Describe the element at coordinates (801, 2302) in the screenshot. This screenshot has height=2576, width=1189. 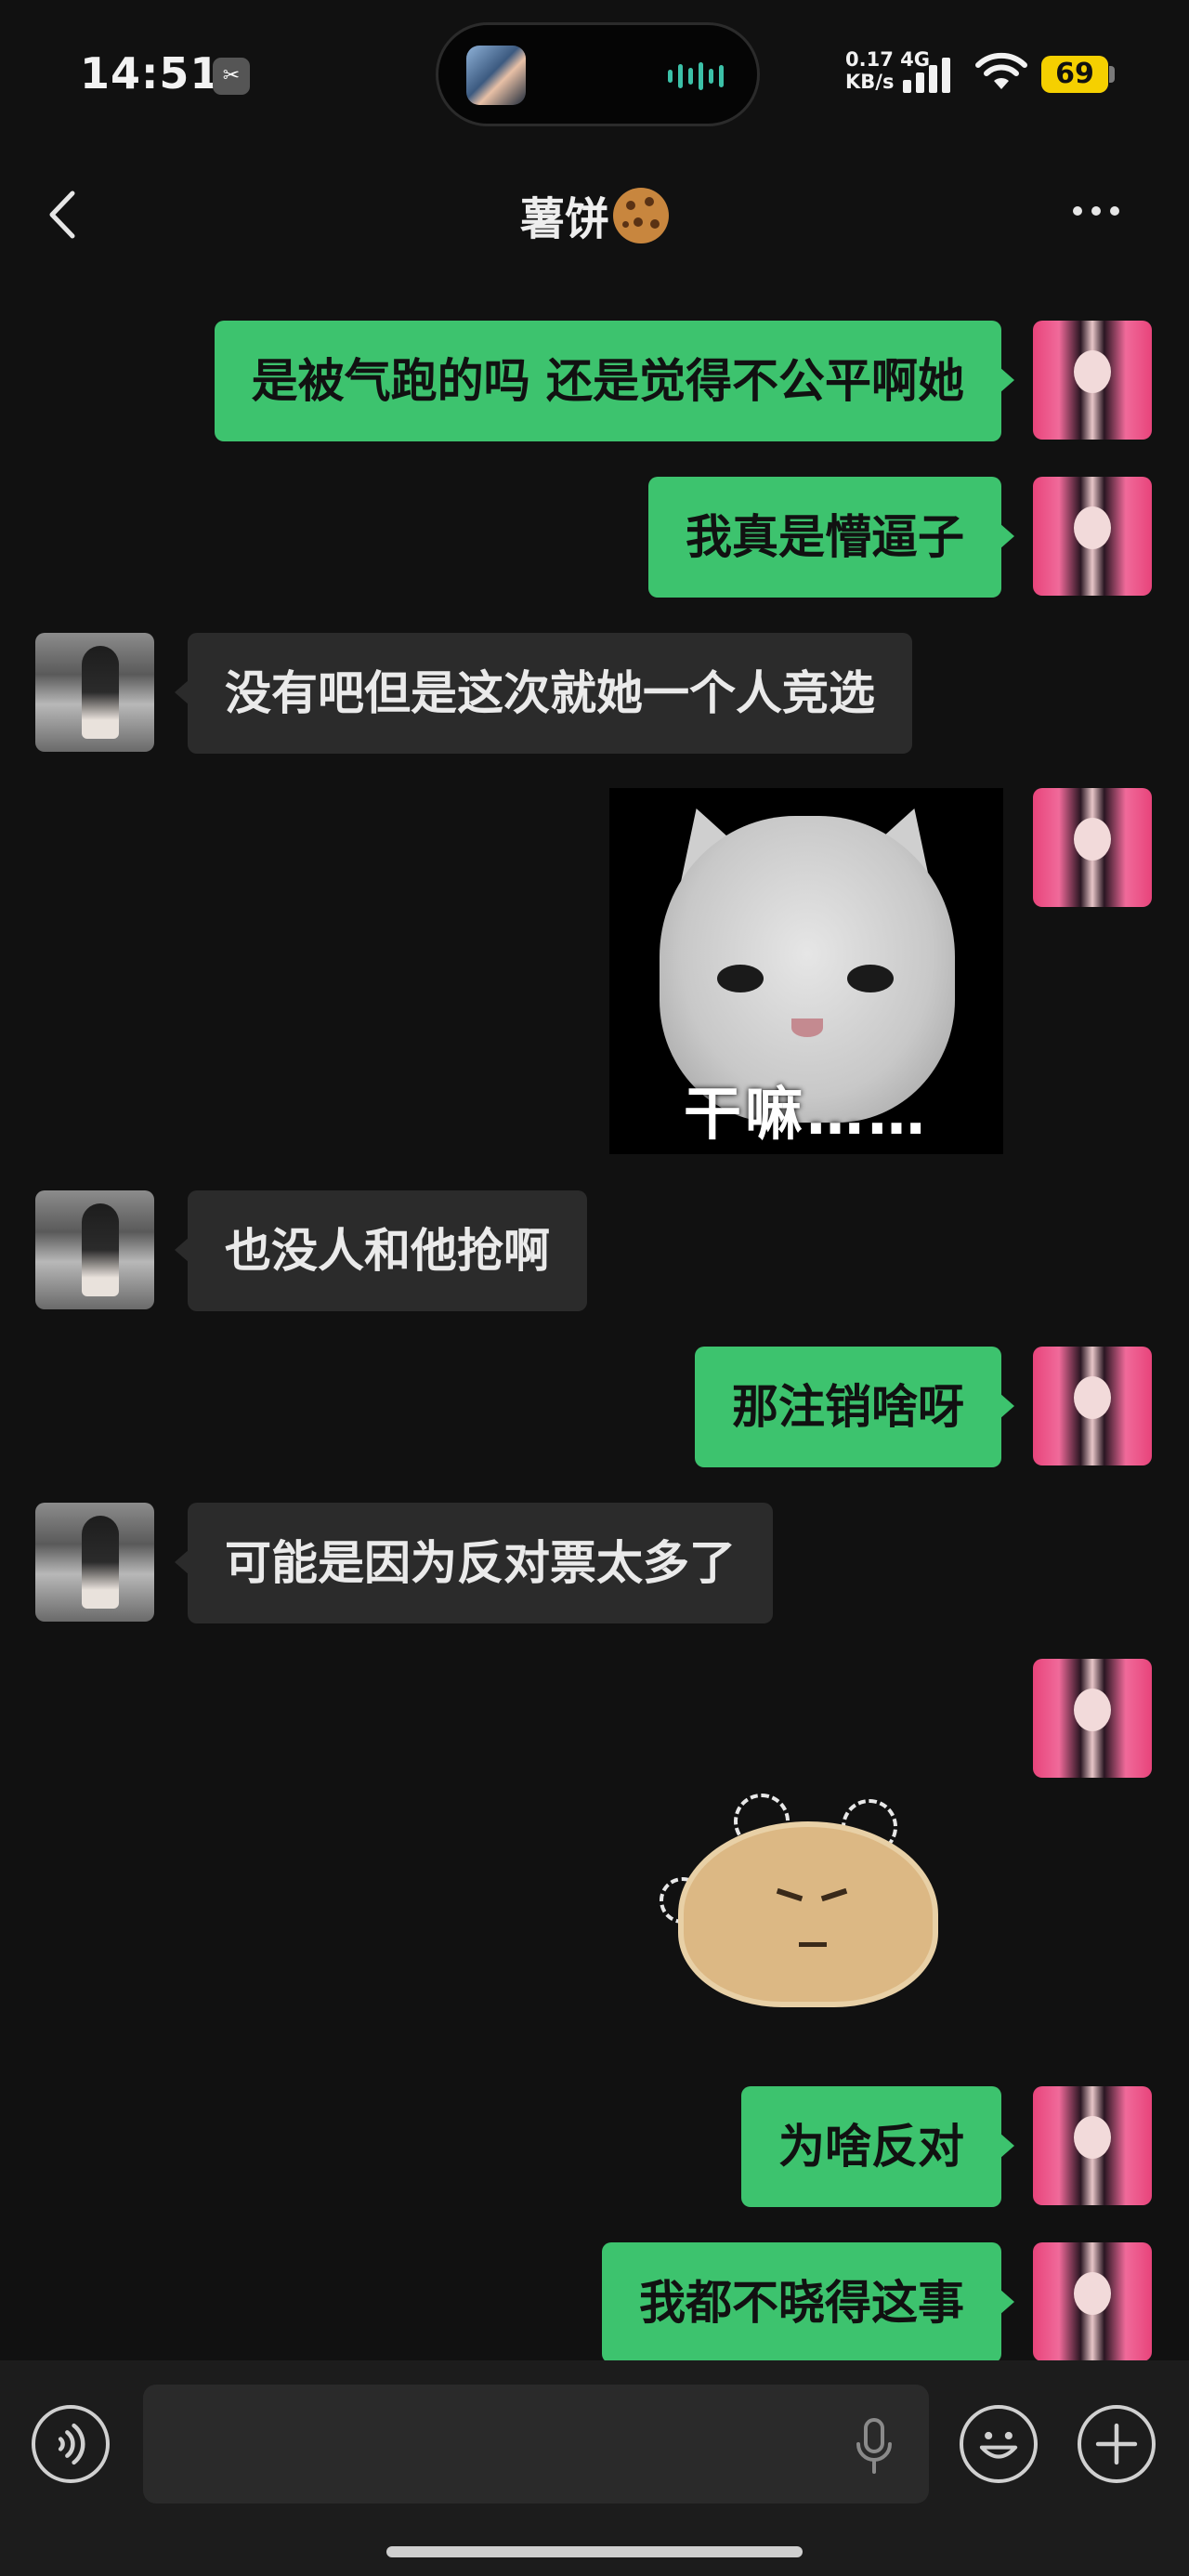
I see `message-bubble-sent: 我都不晓得这事` at that location.